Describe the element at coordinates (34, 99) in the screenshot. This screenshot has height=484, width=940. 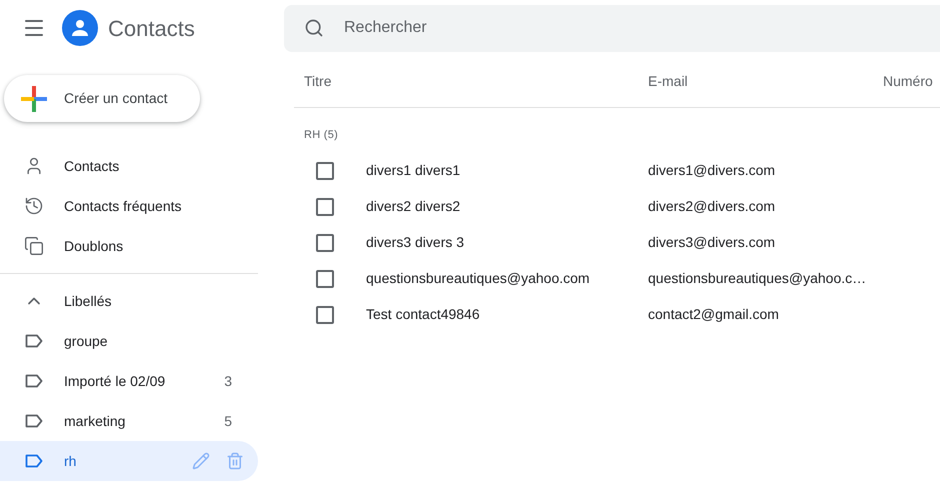
I see `plus-icon` at that location.